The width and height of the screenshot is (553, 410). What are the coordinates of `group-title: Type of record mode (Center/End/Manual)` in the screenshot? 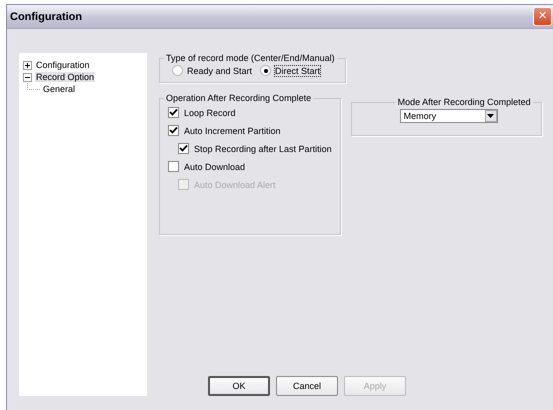 It's located at (250, 58).